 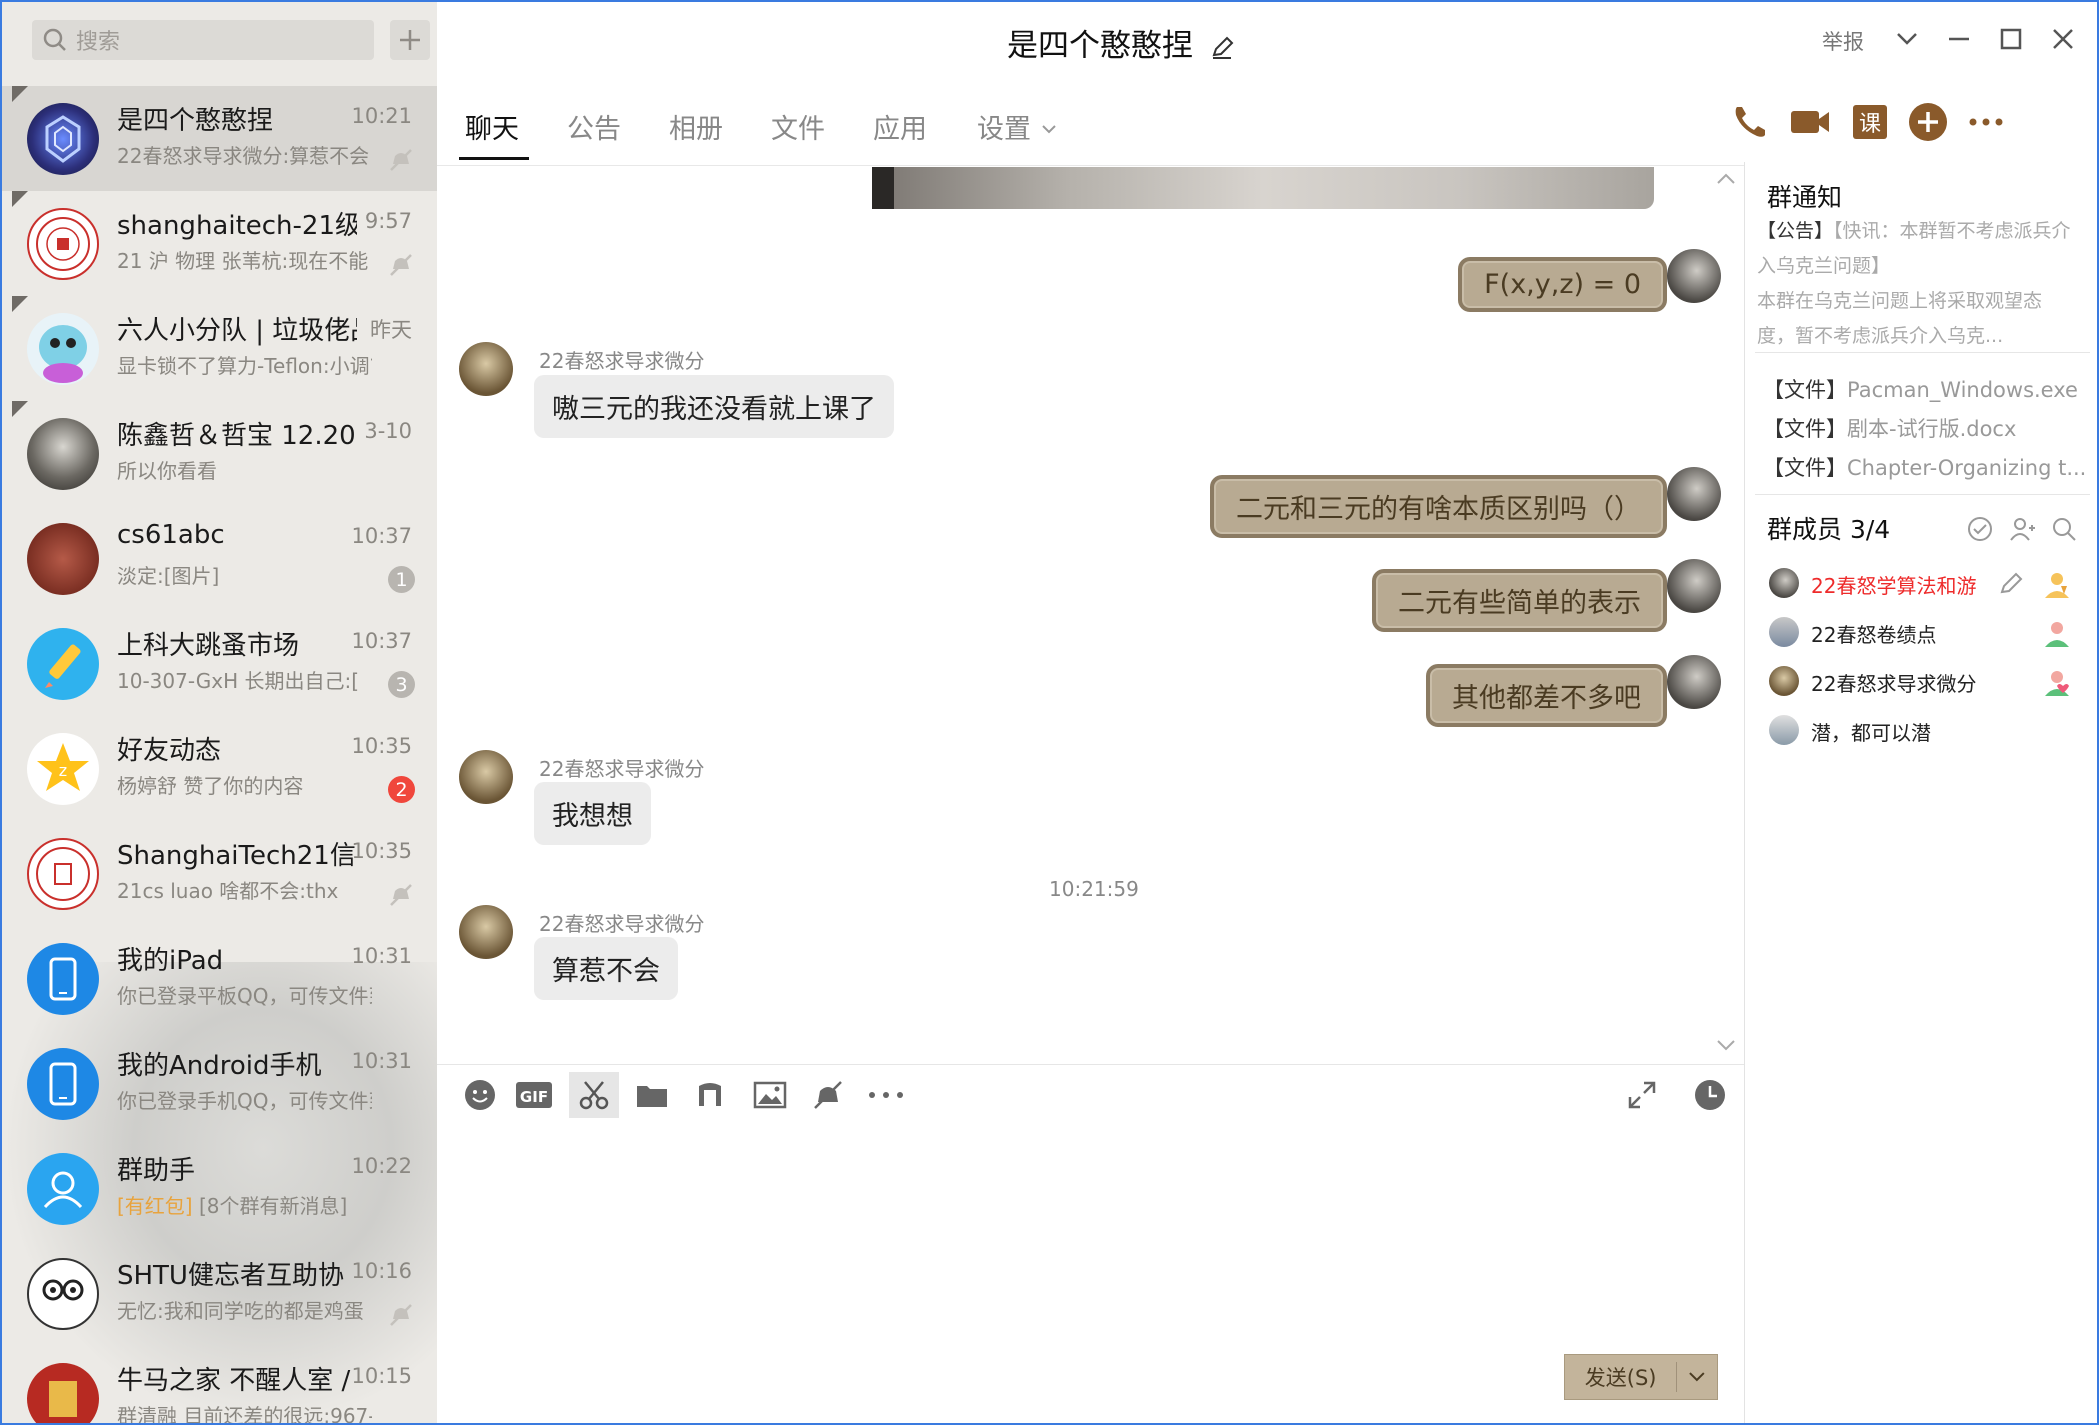 I want to click on gif-button: GIF, so click(x=534, y=1095).